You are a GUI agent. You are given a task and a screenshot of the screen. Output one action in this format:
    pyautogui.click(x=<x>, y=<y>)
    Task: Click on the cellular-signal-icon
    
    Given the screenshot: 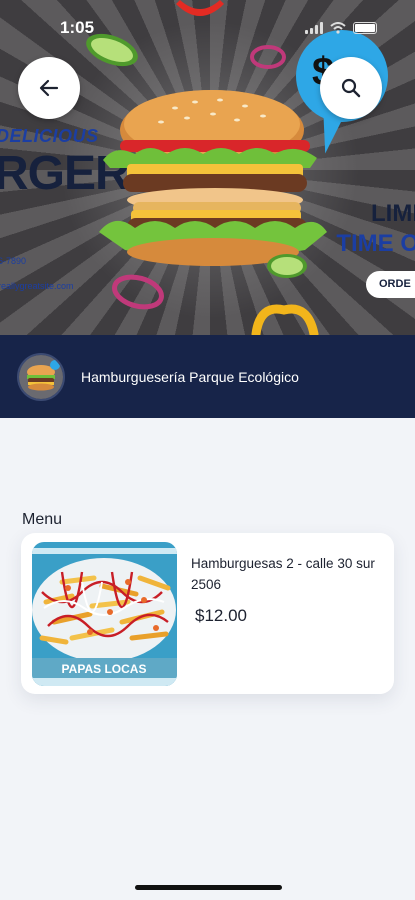 What is the action you would take?
    pyautogui.click(x=314, y=28)
    